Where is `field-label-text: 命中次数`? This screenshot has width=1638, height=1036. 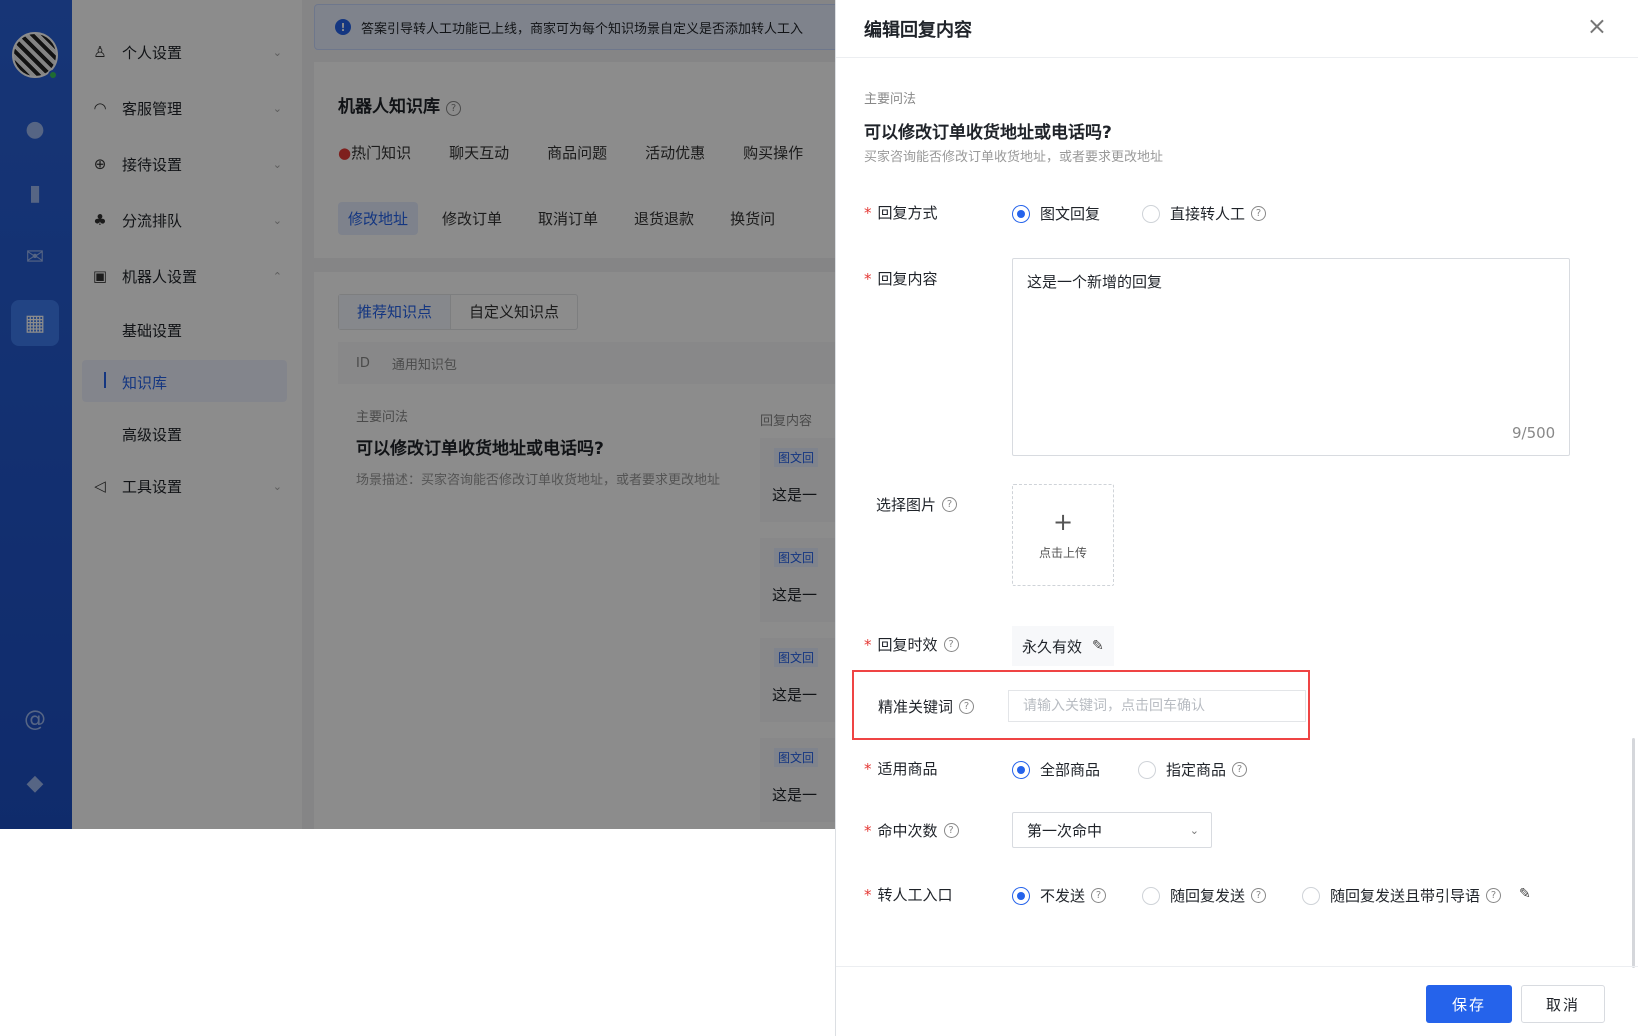 field-label-text: 命中次数 is located at coordinates (907, 831).